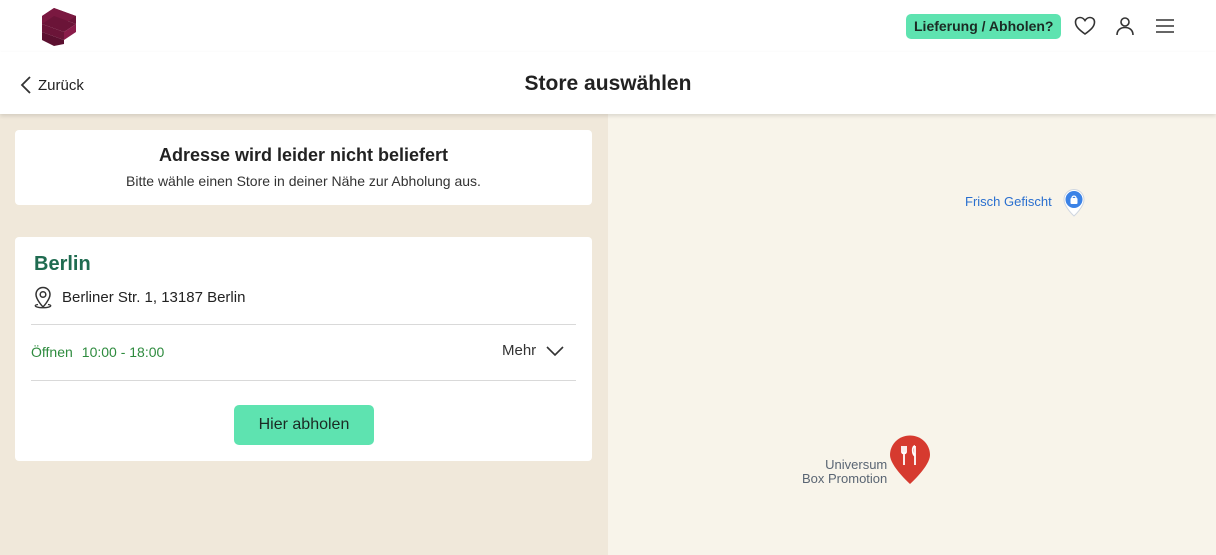  Describe the element at coordinates (154, 297) in the screenshot. I see `store-address-text: Berliner Str. 1, 13187 Berlin` at that location.